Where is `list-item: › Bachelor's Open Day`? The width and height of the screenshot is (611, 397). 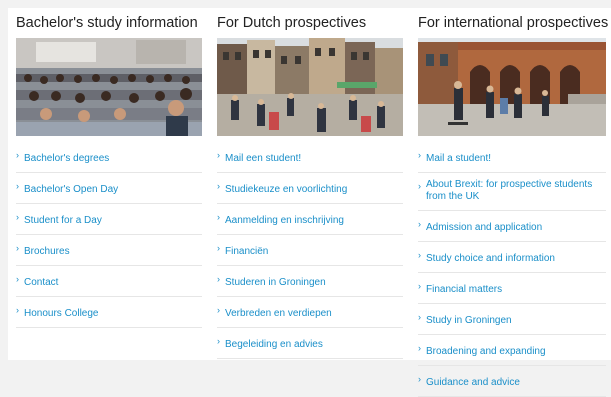
list-item: › Bachelor's Open Day is located at coordinates (109, 188).